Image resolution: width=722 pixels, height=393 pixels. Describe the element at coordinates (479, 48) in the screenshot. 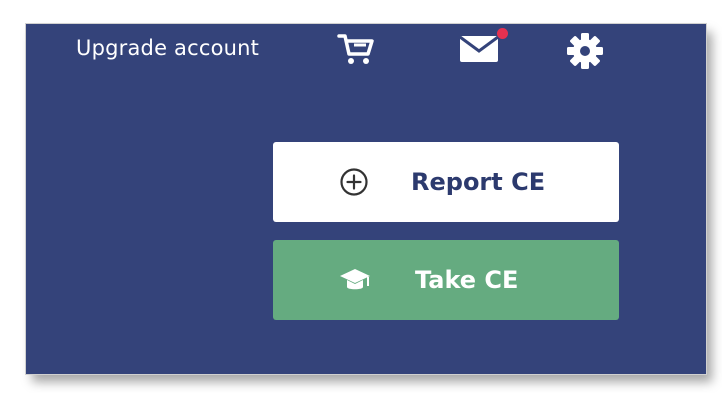

I see `mail-icon` at that location.